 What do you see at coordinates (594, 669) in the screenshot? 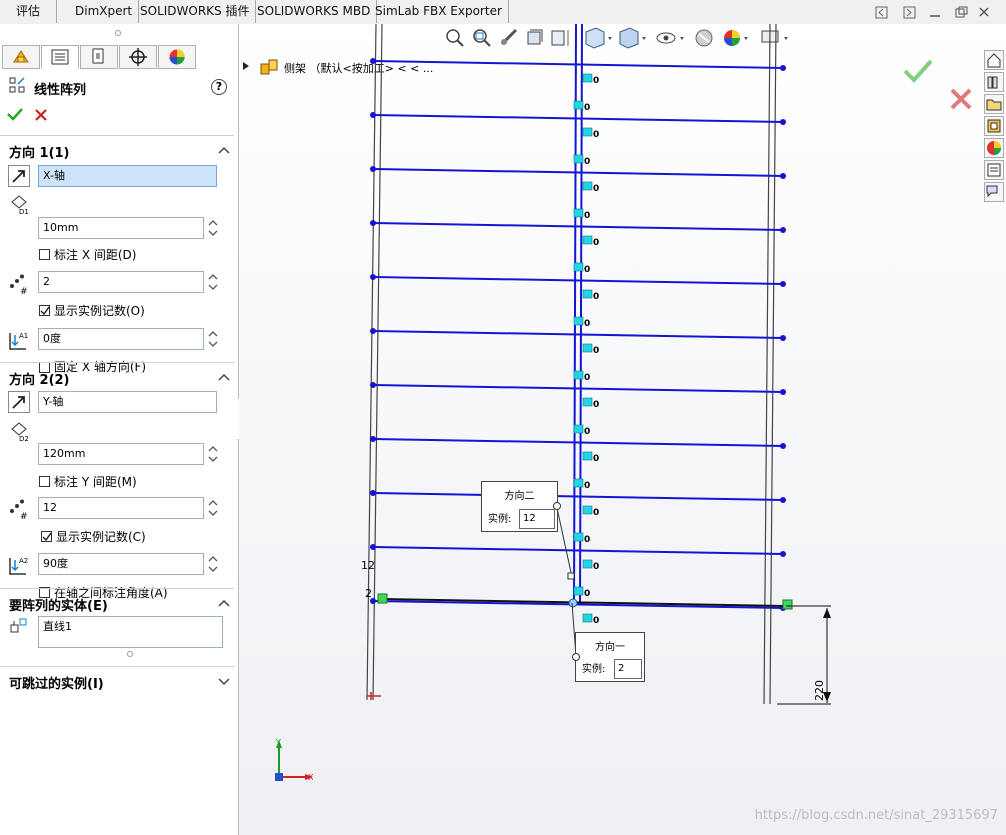
I see `direction-1-callout-label: 实例:` at bounding box center [594, 669].